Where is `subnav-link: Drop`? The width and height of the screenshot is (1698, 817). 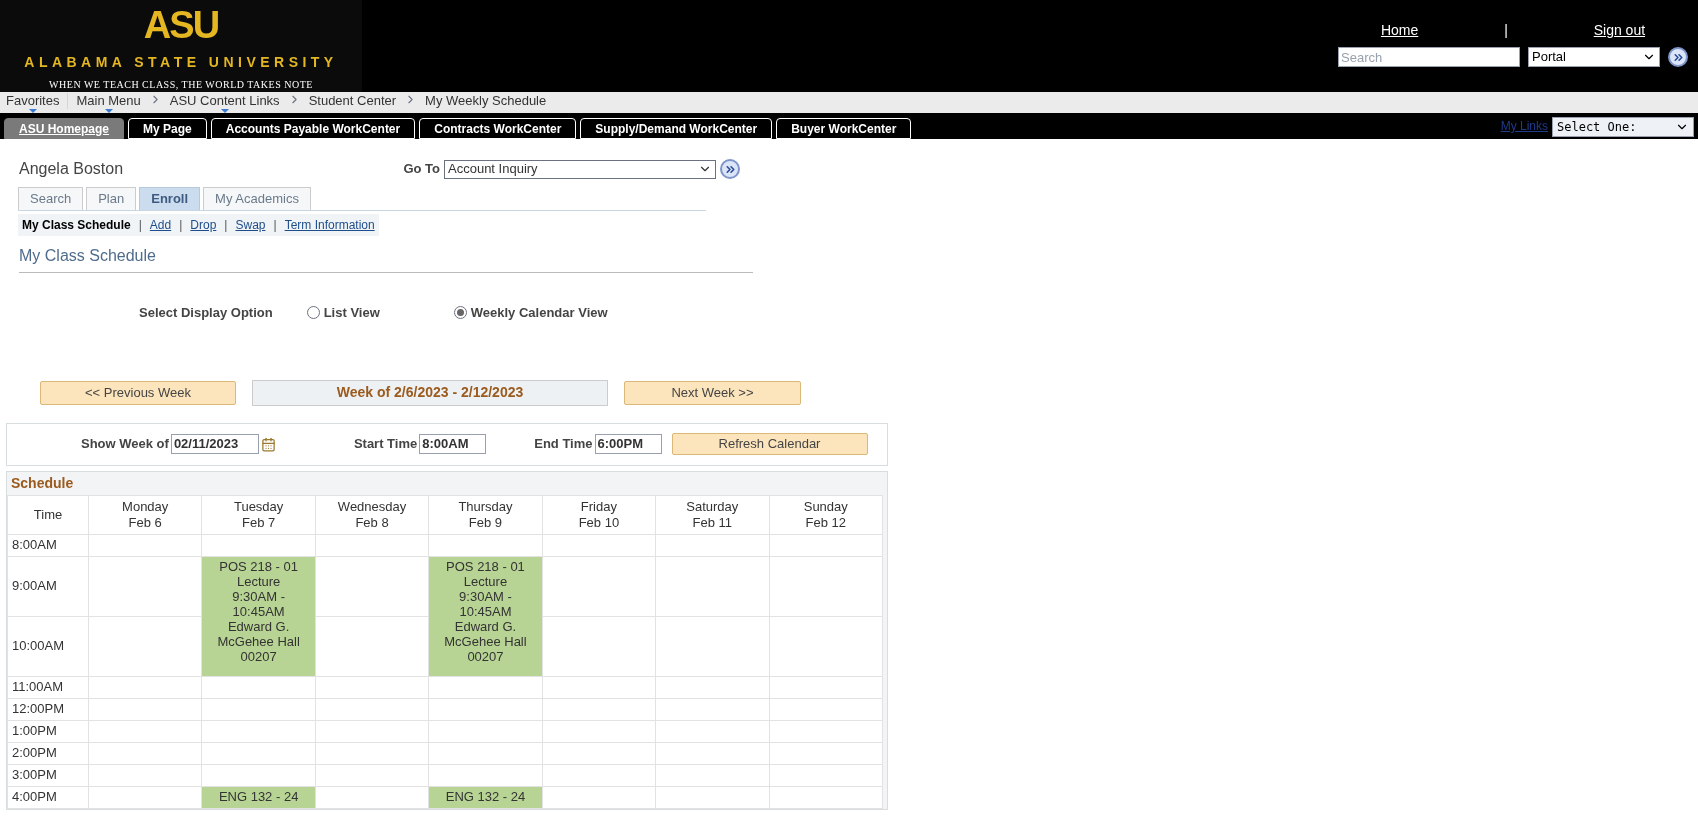 subnav-link: Drop is located at coordinates (203, 225).